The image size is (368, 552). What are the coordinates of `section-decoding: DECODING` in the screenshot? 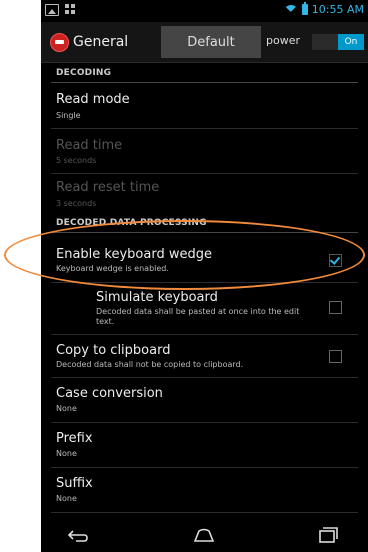 It's located at (204, 73).